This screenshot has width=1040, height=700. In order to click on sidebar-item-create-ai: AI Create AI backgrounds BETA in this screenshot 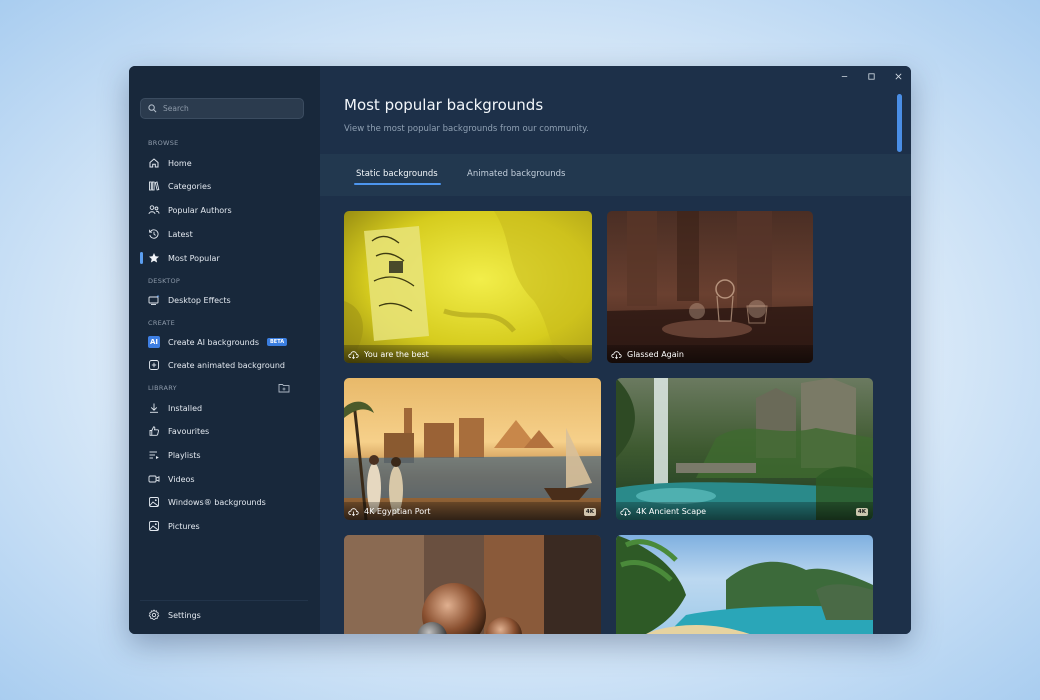, I will do `click(224, 342)`.